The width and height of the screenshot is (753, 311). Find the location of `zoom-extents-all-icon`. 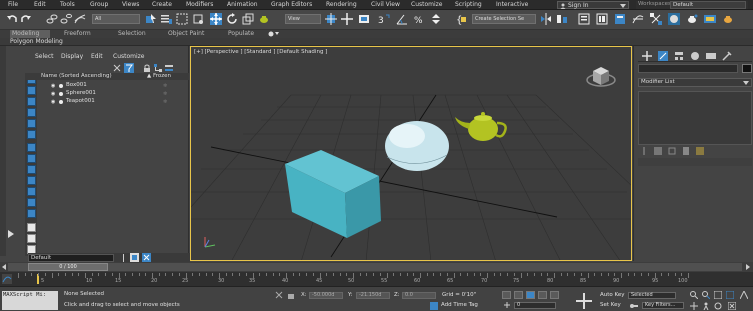

zoom-extents-all-icon is located at coordinates (730, 295).